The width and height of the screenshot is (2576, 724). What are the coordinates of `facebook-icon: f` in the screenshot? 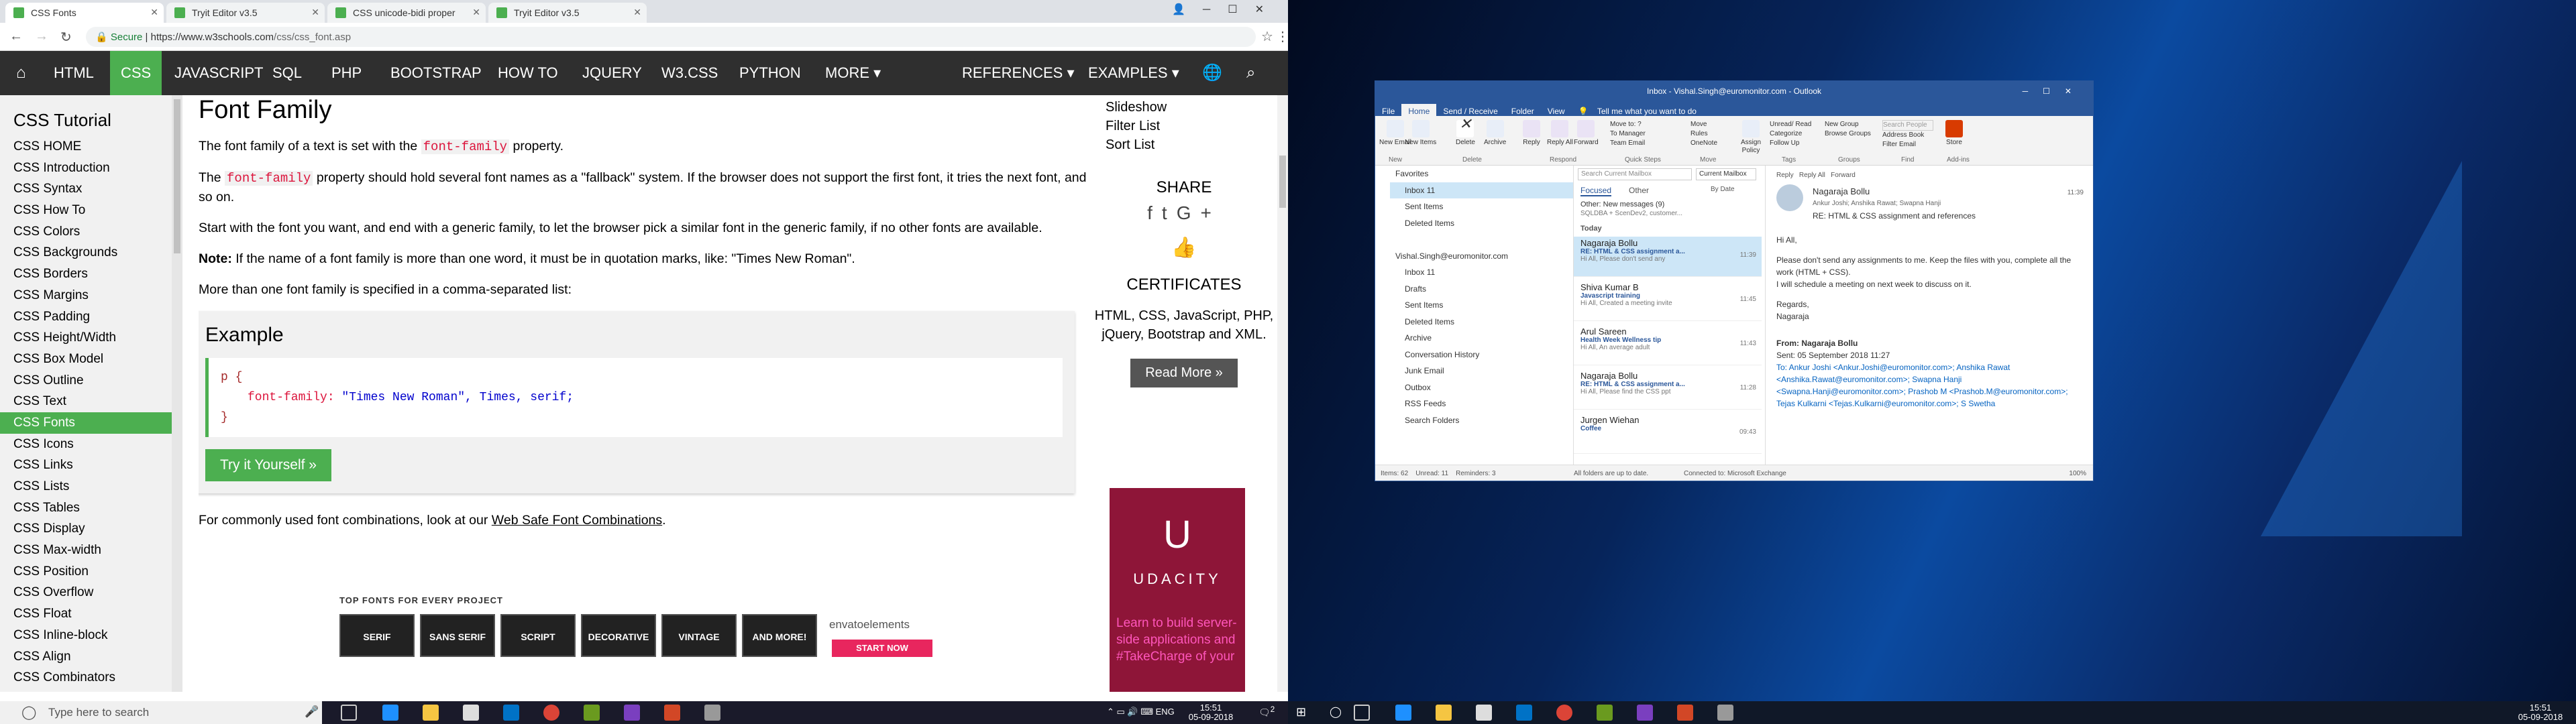 It's located at (1154, 212).